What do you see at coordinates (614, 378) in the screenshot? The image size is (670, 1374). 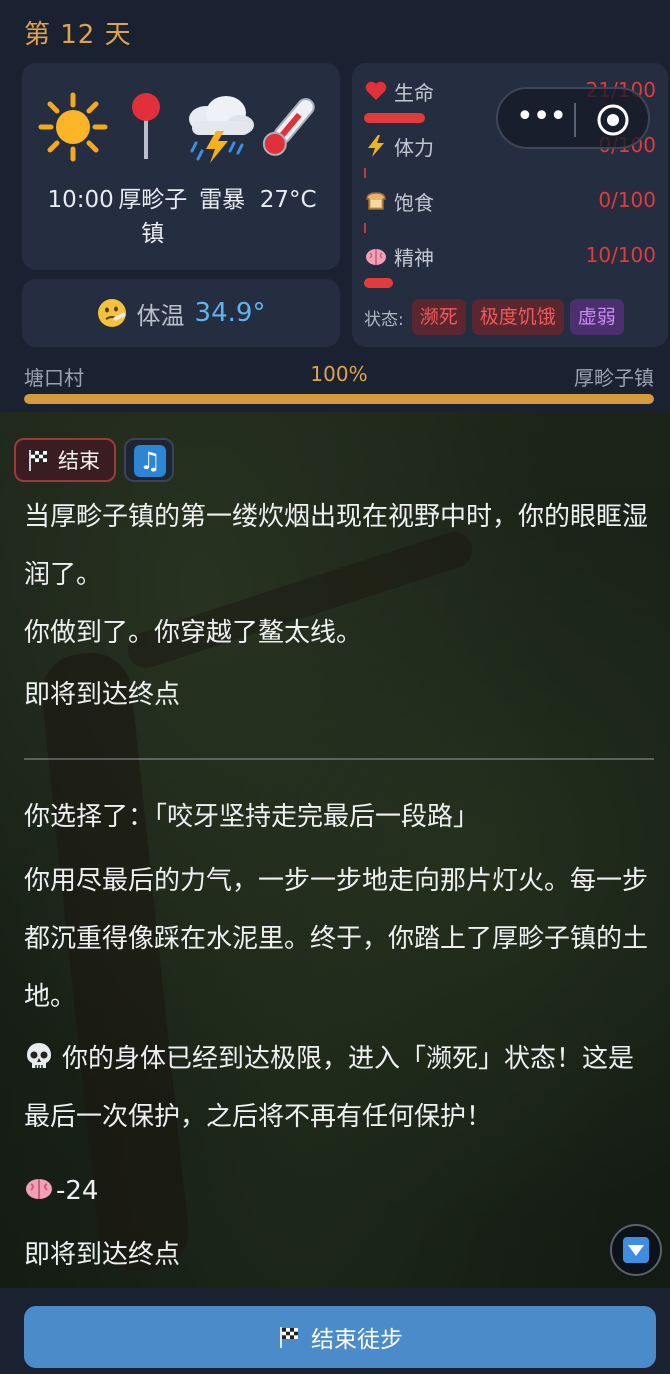 I see `journey-end: 厚畛子镇` at bounding box center [614, 378].